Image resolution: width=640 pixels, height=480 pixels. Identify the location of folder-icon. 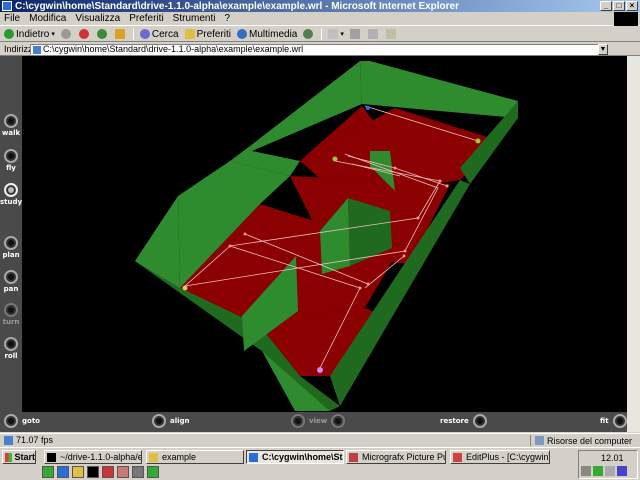
(78, 472).